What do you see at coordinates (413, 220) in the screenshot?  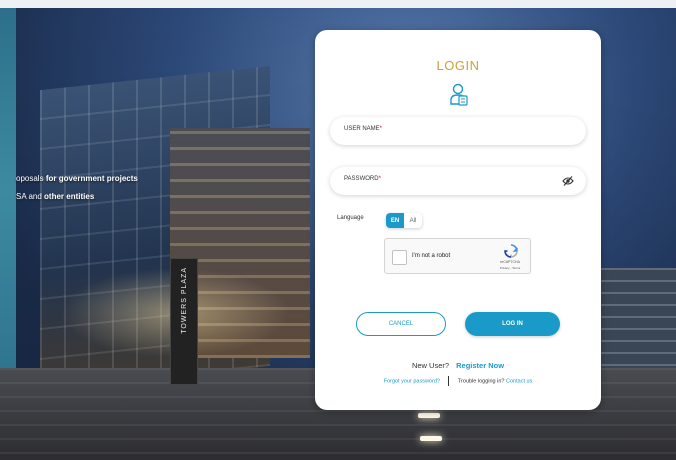 I see `language-option-all: All` at bounding box center [413, 220].